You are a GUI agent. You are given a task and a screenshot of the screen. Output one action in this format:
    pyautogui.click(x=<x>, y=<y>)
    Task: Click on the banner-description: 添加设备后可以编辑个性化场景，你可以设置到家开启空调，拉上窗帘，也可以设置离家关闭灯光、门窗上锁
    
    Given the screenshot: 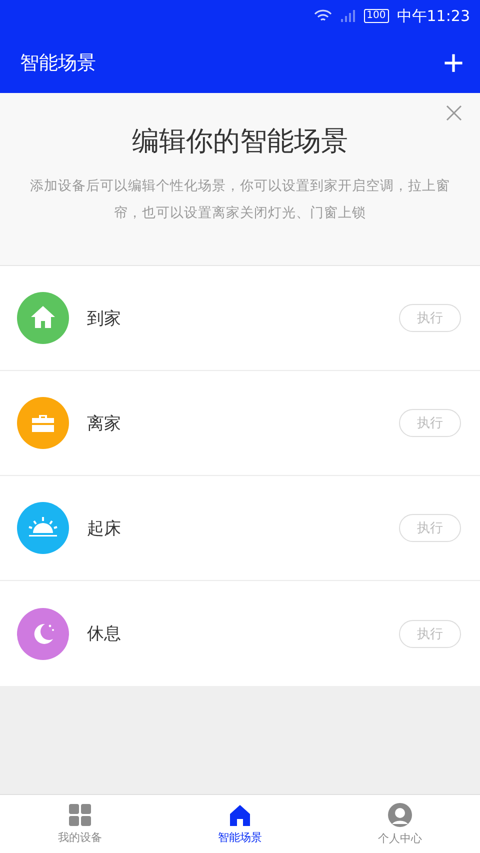 What is the action you would take?
    pyautogui.click(x=240, y=200)
    